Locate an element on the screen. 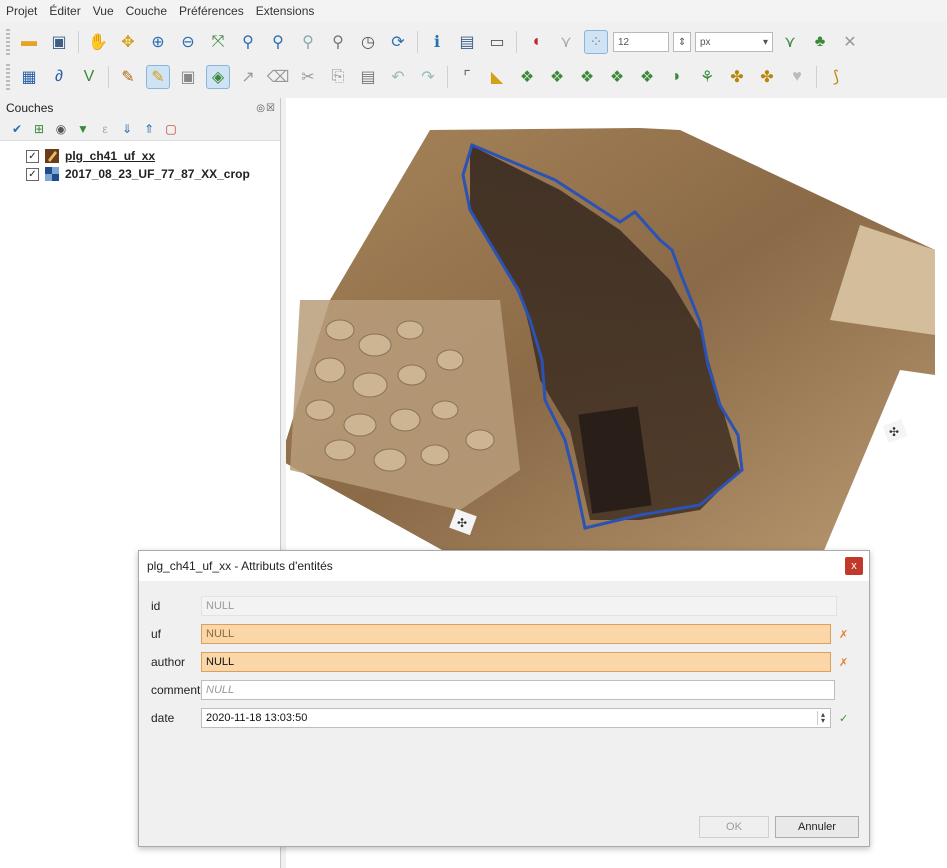 The image size is (947, 868). measure-icon: ▭ is located at coordinates (497, 42).